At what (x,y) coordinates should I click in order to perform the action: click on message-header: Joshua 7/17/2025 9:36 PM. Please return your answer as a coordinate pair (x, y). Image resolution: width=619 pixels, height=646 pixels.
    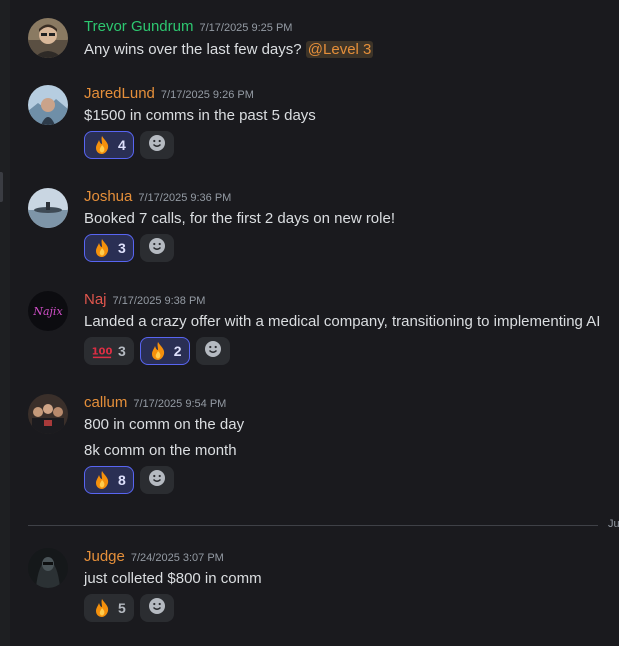
    Looking at the image, I should click on (157, 198).